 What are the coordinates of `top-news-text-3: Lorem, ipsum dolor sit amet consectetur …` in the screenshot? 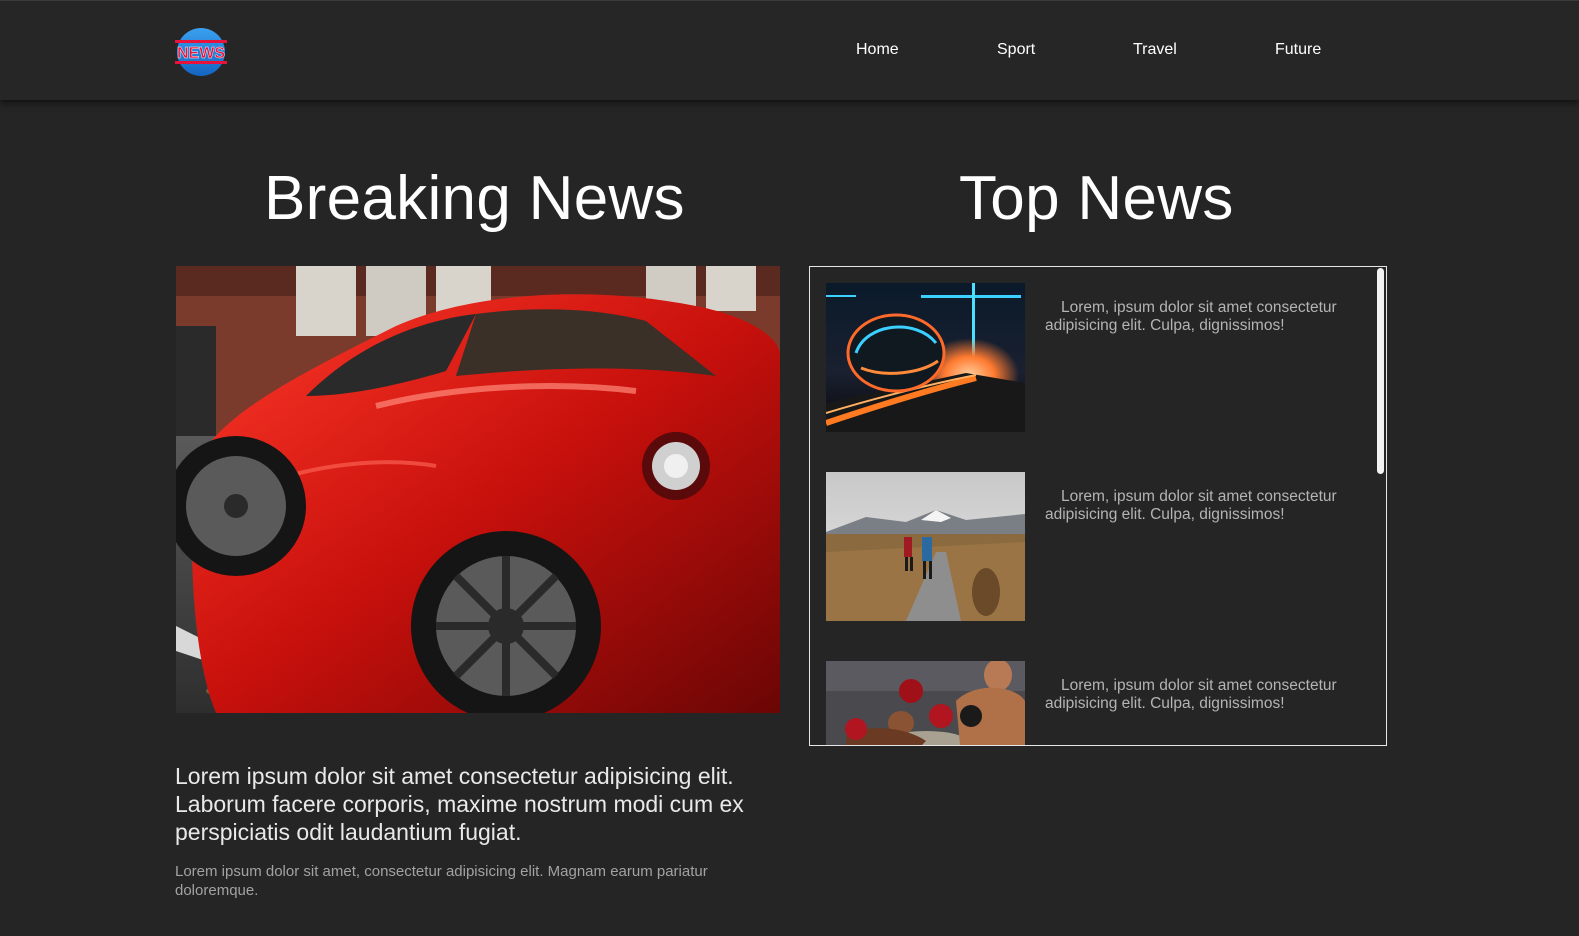 It's located at (1191, 694).